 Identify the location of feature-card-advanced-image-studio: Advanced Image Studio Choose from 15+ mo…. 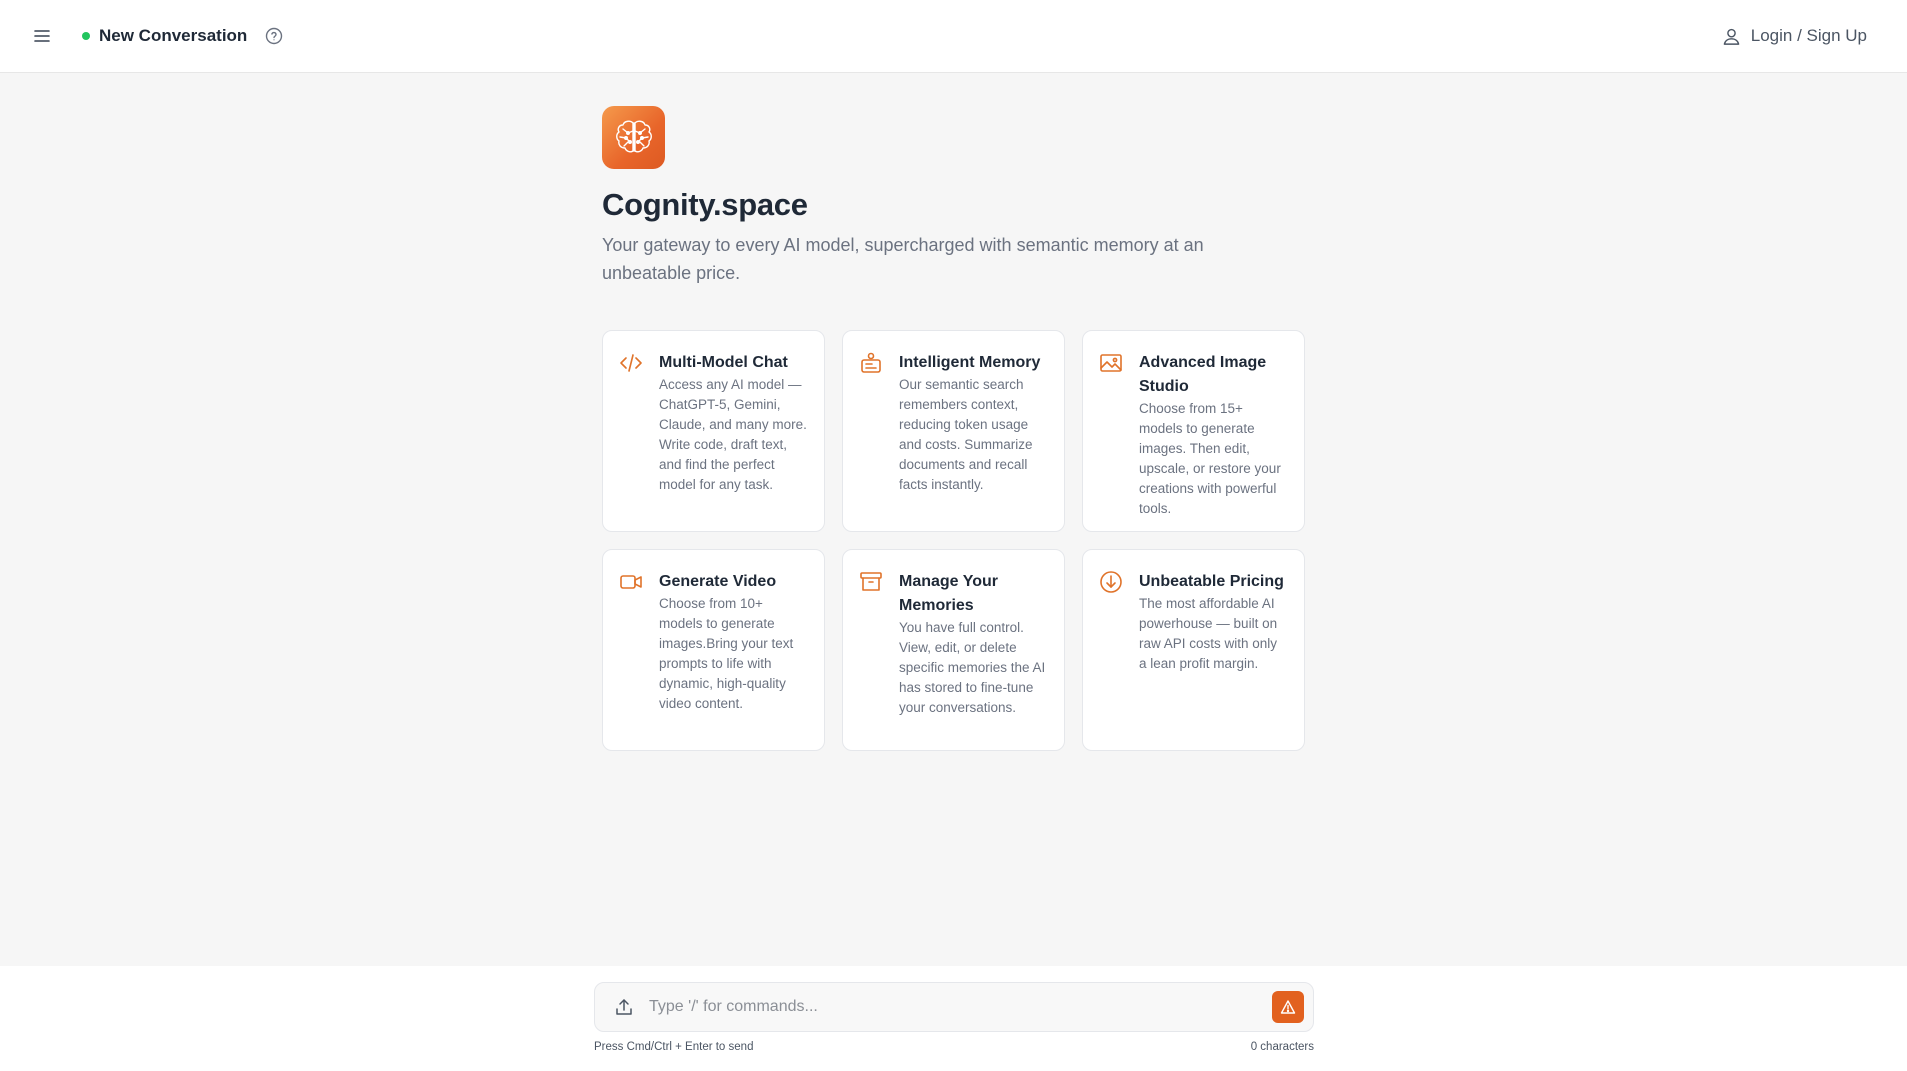
(1193, 431).